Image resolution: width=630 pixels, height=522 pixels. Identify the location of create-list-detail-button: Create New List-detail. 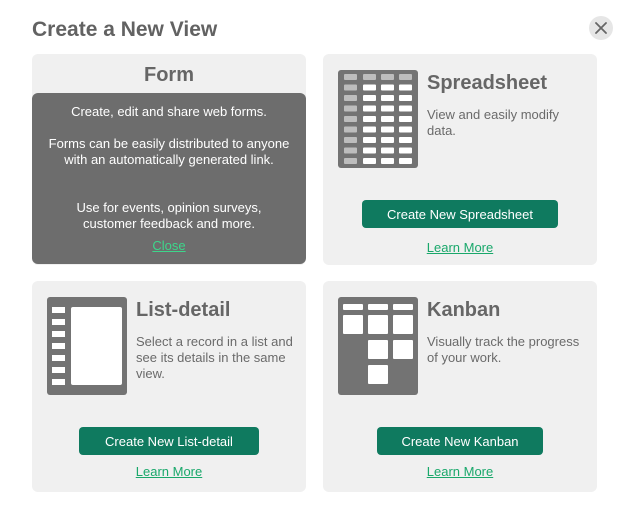
(169, 441).